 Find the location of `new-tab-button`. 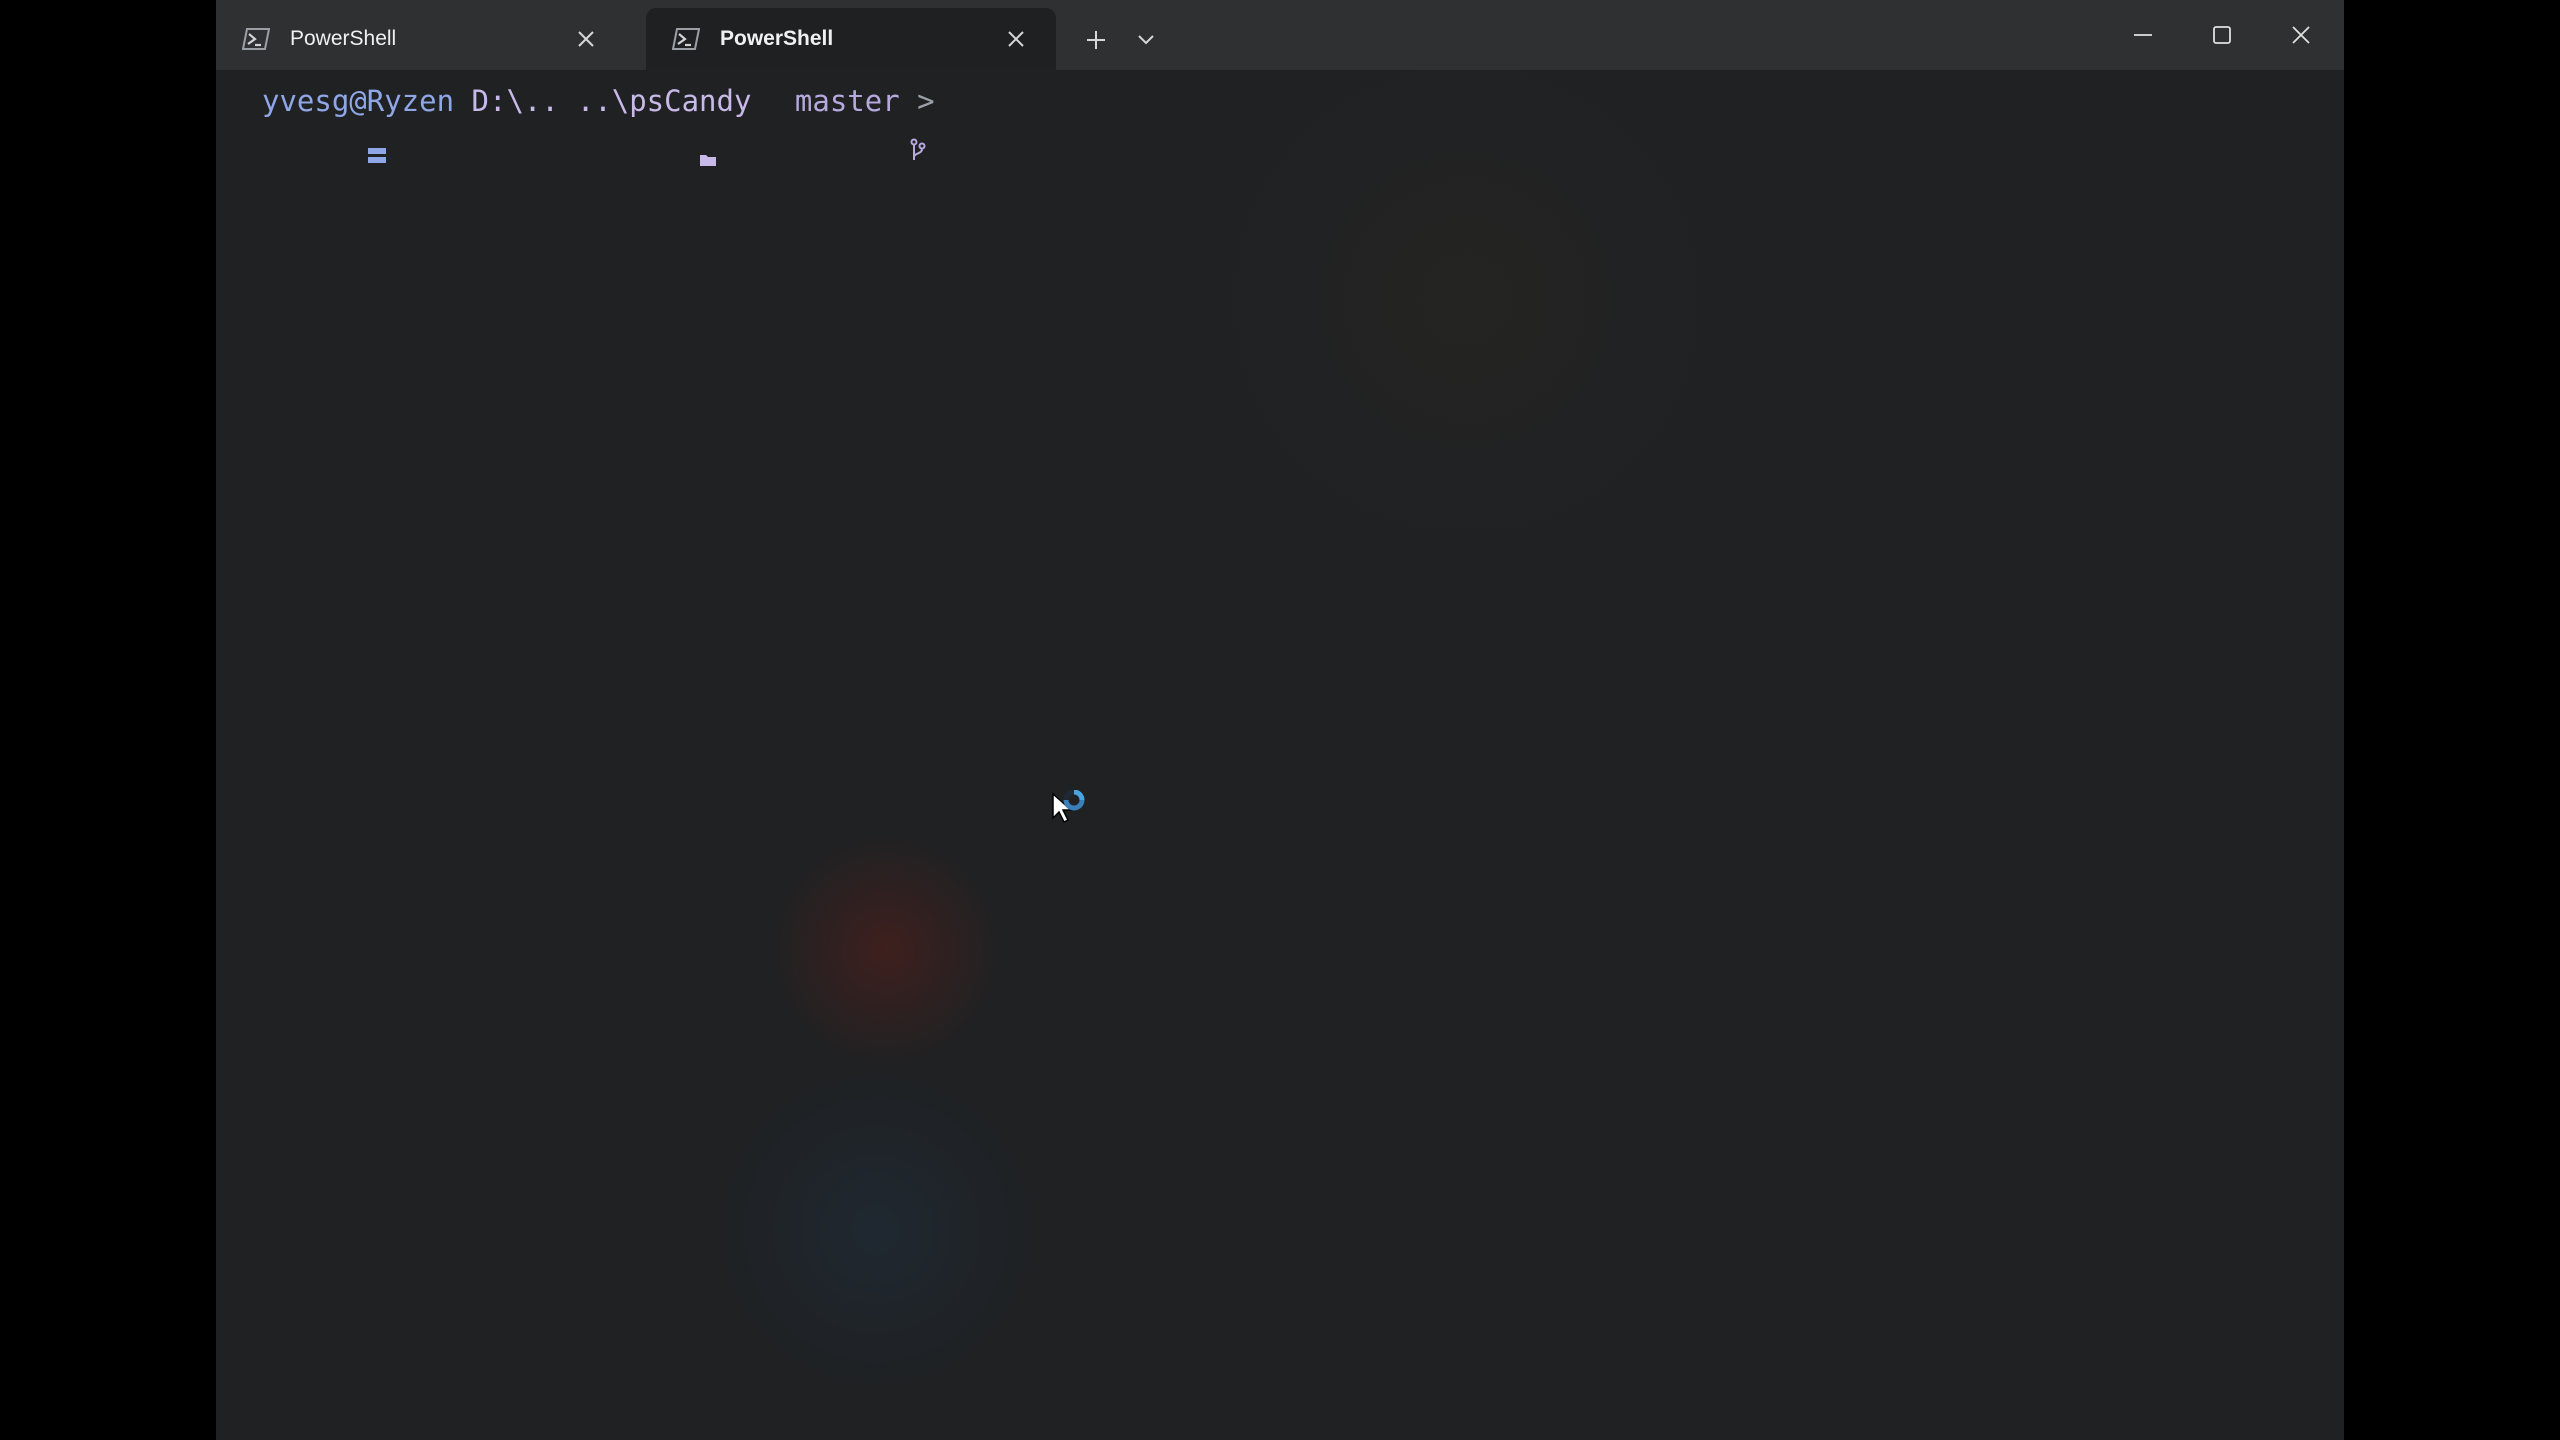

new-tab-button is located at coordinates (1096, 40).